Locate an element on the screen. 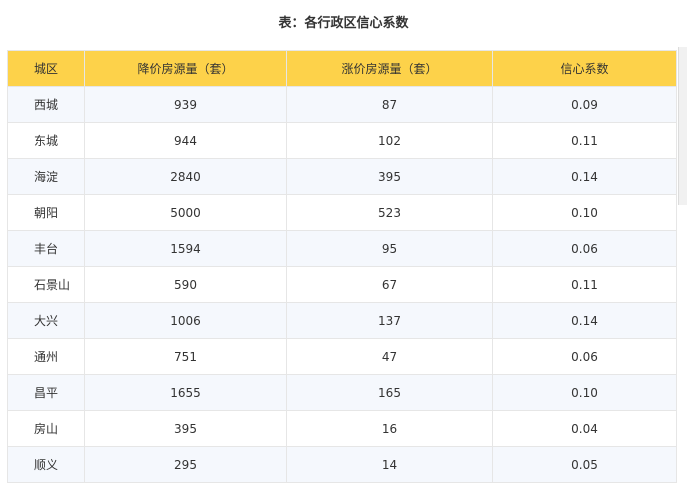 The image size is (687, 498). table-caption: 表：各行政区信心系数 is located at coordinates (343, 23).